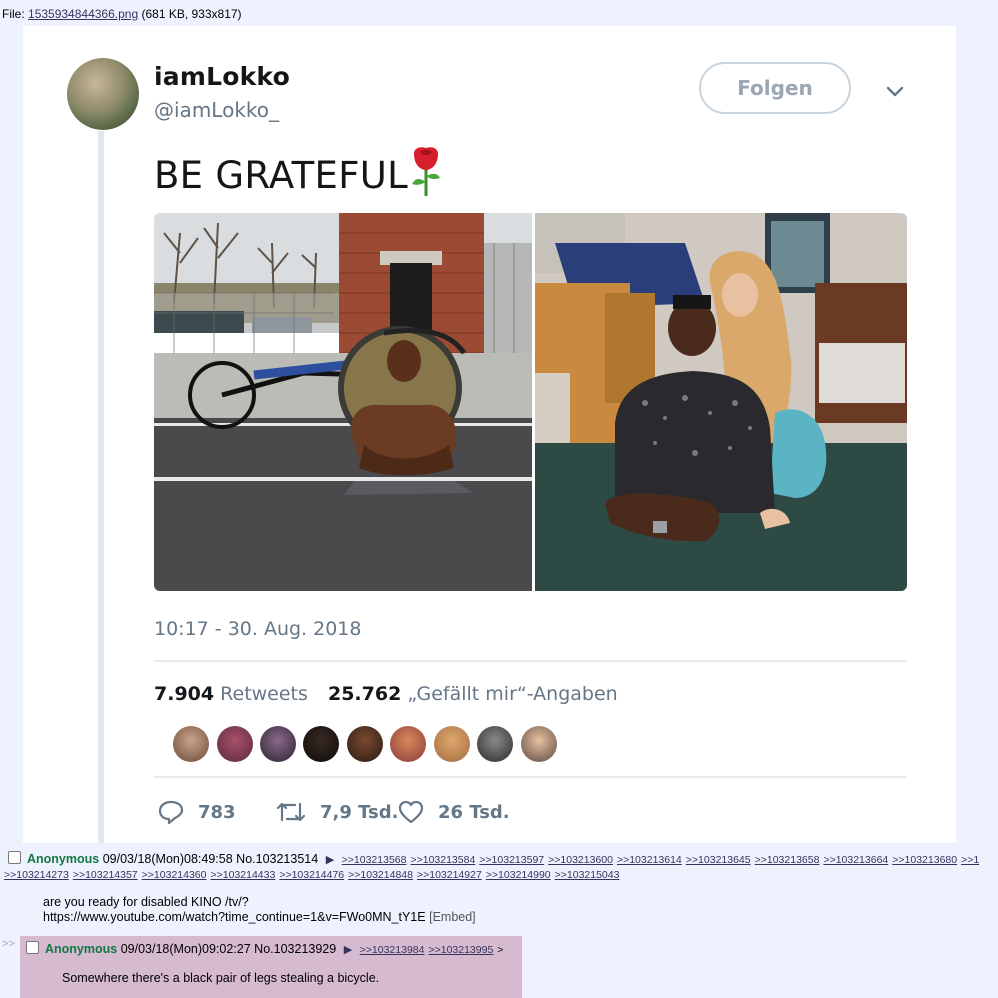  Describe the element at coordinates (374, 860) in the screenshot. I see `backlink: >>103213568` at that location.